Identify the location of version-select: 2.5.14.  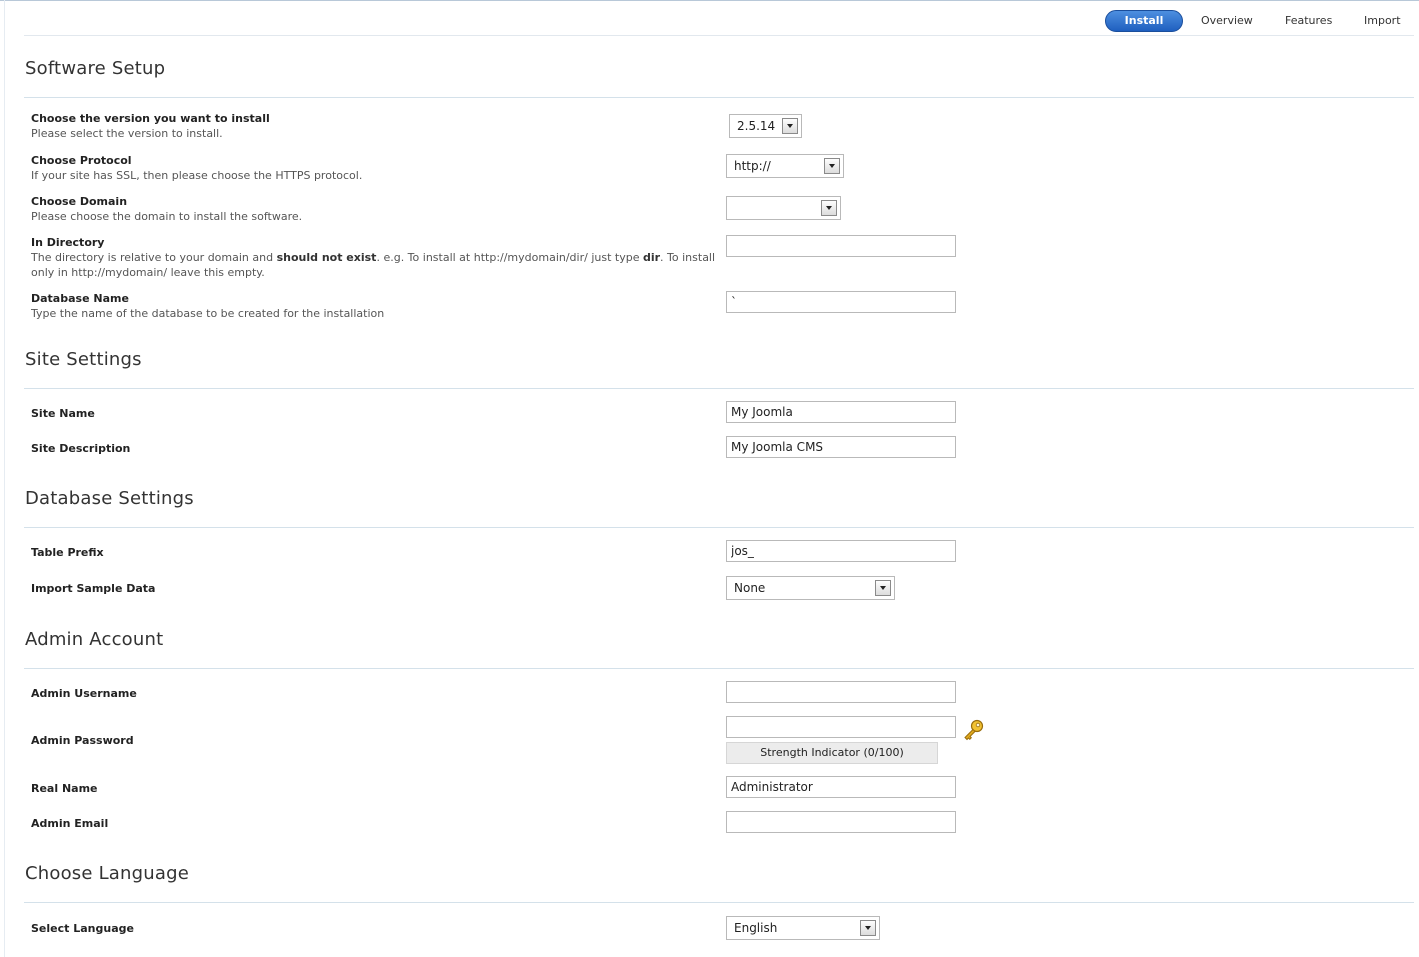
(765, 126).